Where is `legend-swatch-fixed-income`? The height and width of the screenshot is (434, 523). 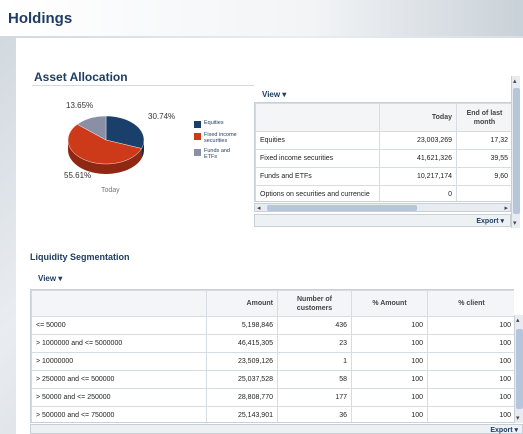 legend-swatch-fixed-income is located at coordinates (197, 136).